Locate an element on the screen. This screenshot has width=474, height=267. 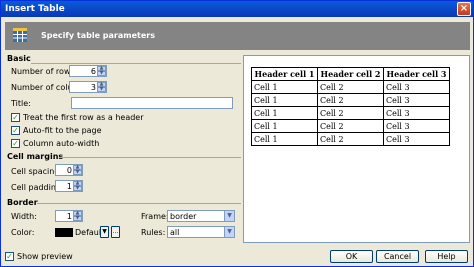
window-title: Insert Table is located at coordinates (35, 9).